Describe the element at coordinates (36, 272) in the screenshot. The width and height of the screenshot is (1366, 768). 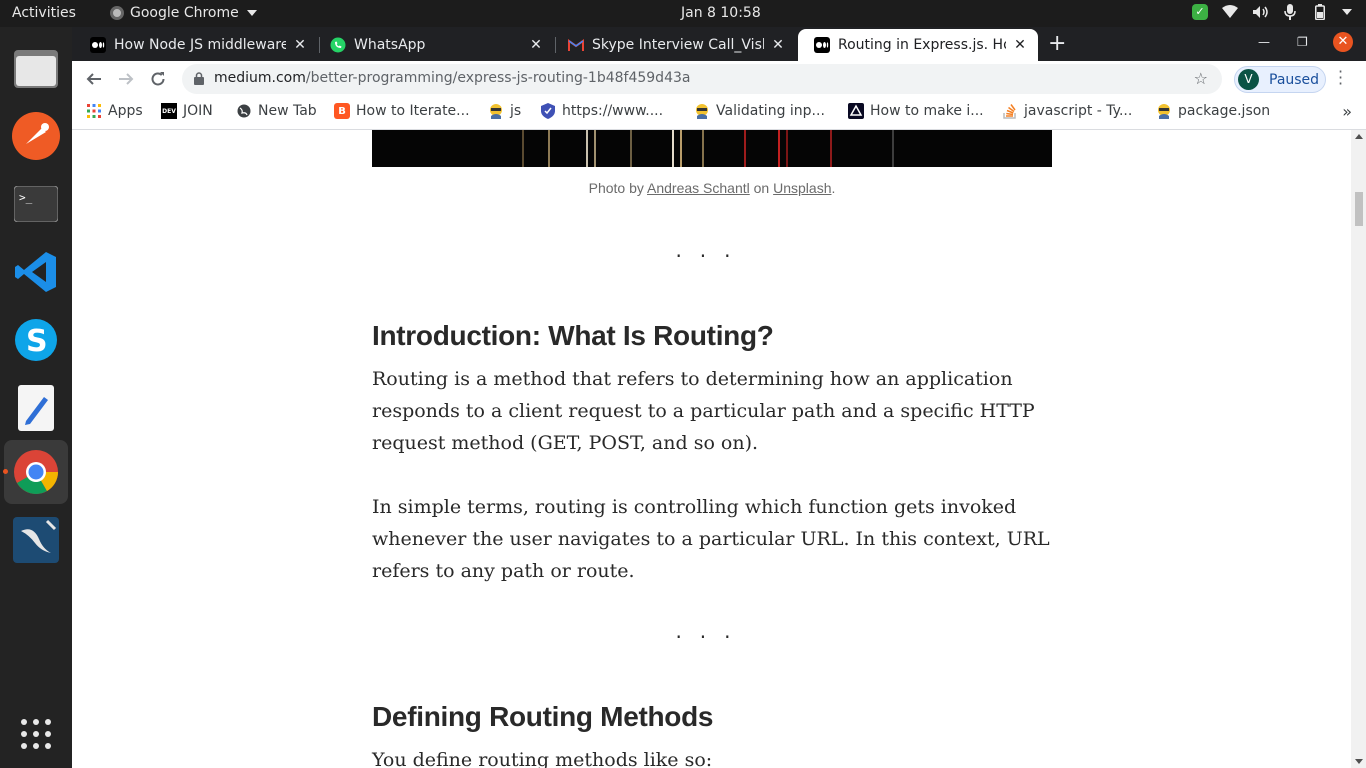
I see `vscode-app-icon` at that location.